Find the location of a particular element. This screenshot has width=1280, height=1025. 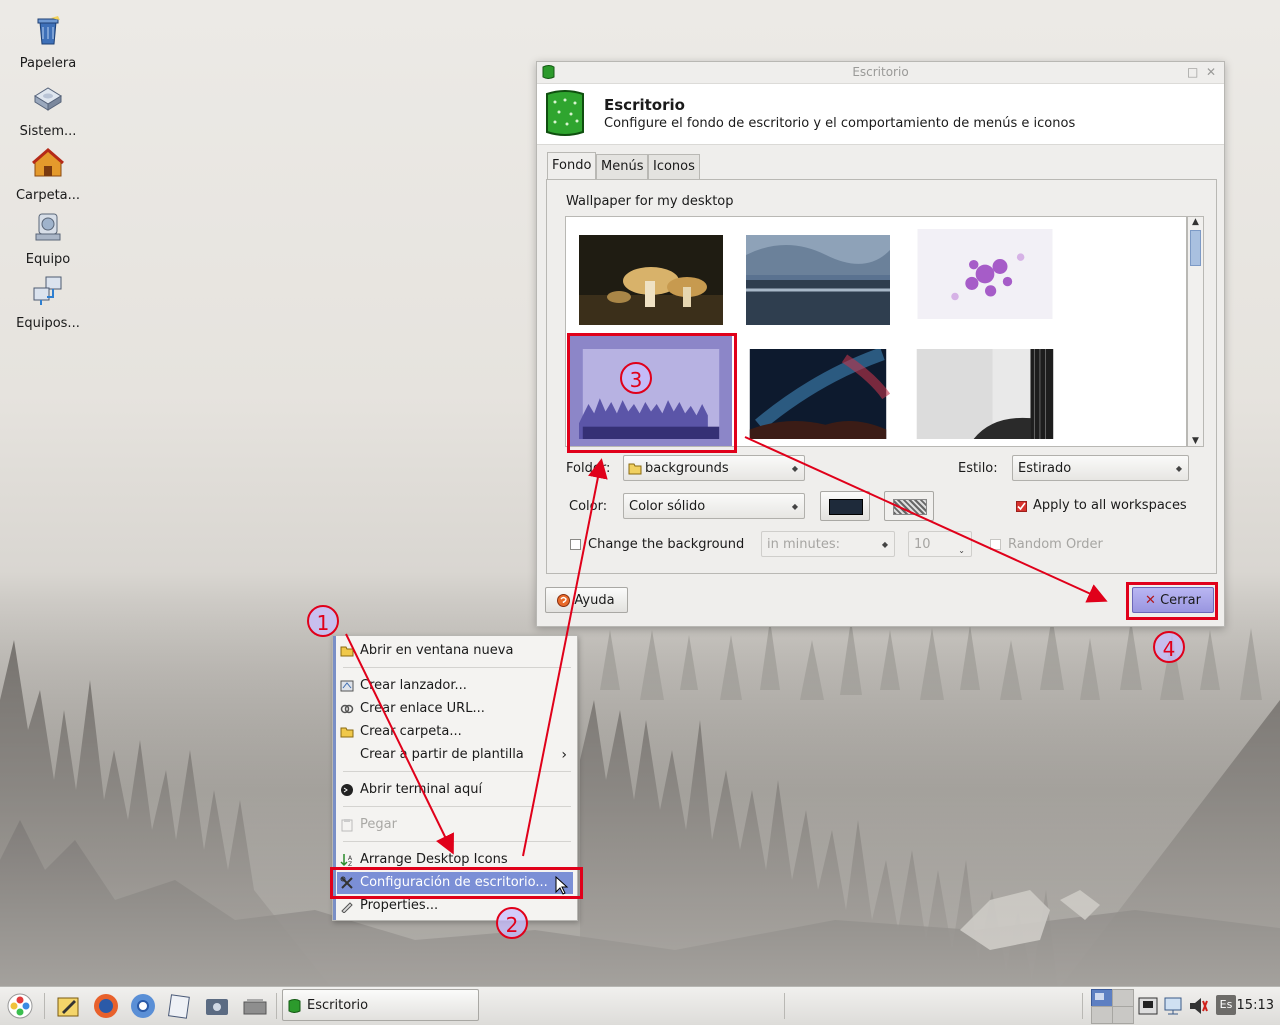

removable-media-icon is located at coordinates (1148, 1006).